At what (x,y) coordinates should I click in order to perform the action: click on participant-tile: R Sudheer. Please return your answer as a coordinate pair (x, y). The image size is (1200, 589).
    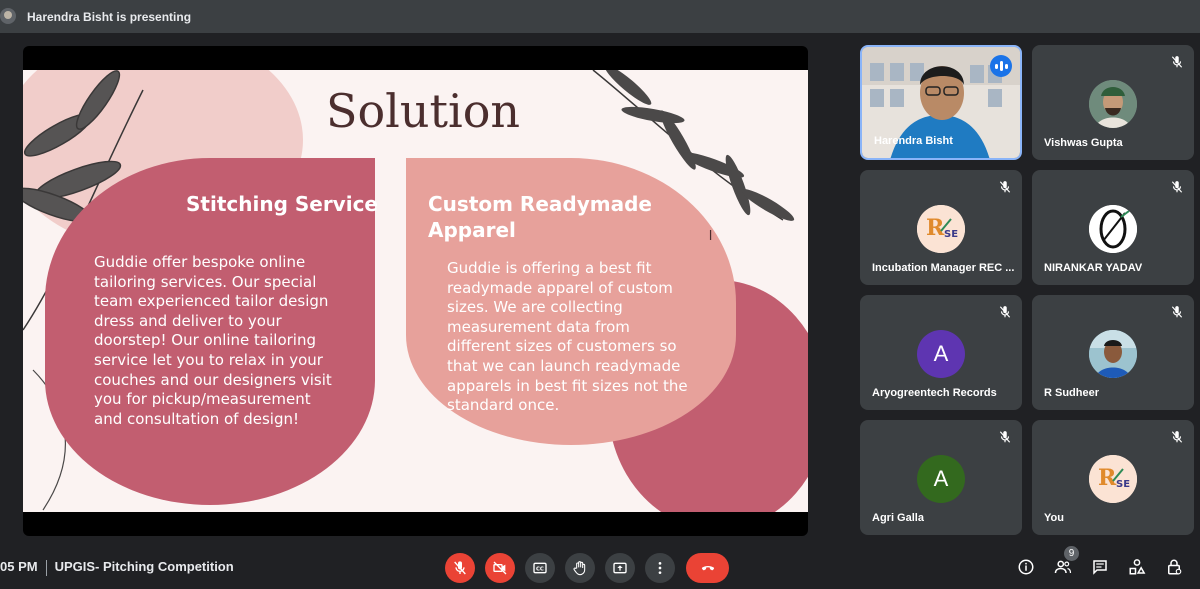
    Looking at the image, I should click on (1113, 352).